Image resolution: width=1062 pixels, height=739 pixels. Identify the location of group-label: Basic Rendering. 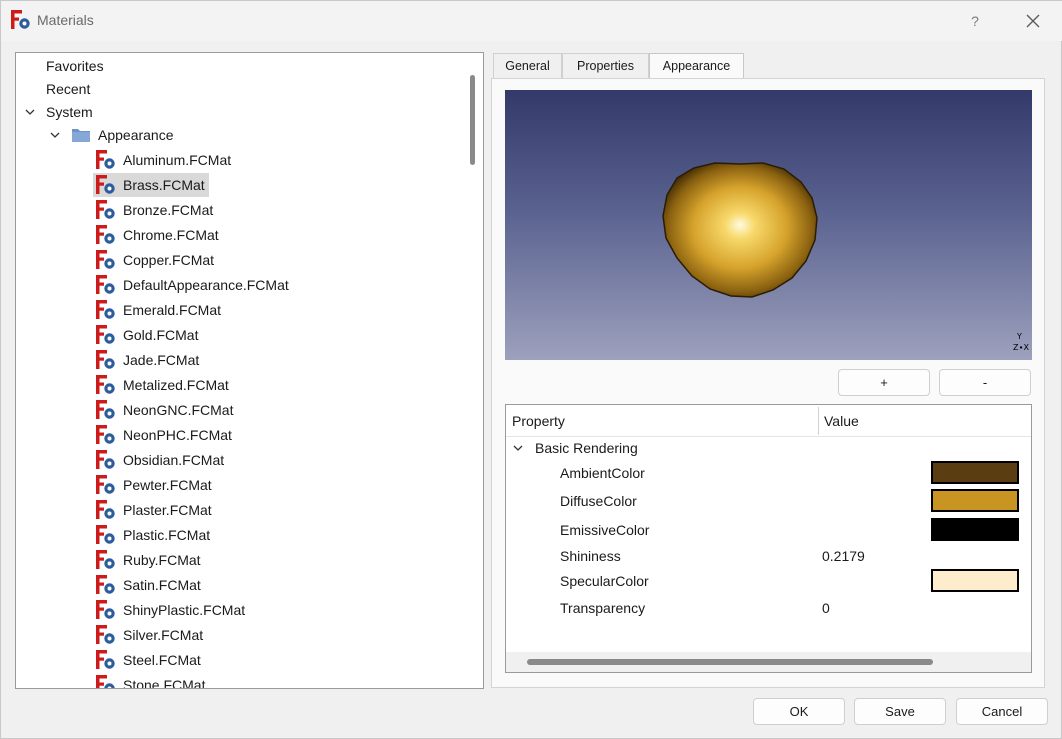
(586, 448).